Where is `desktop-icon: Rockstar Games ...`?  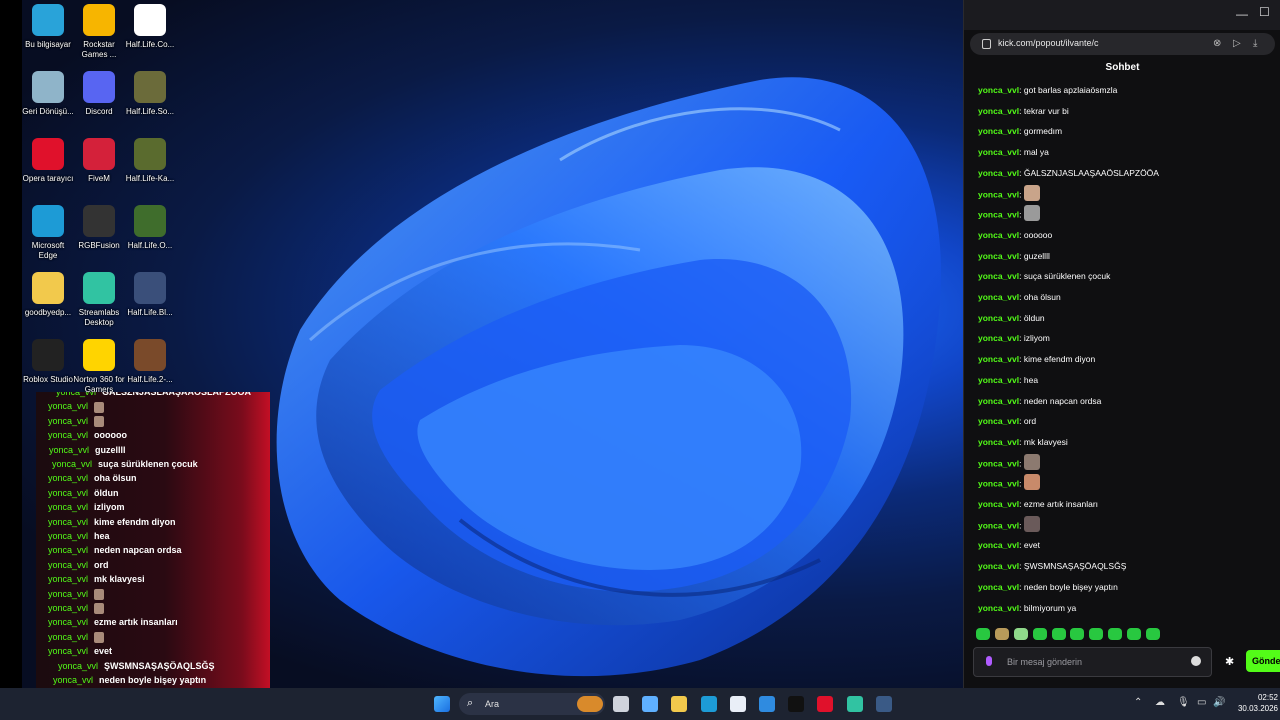 desktop-icon: Rockstar Games ... is located at coordinates (99, 32).